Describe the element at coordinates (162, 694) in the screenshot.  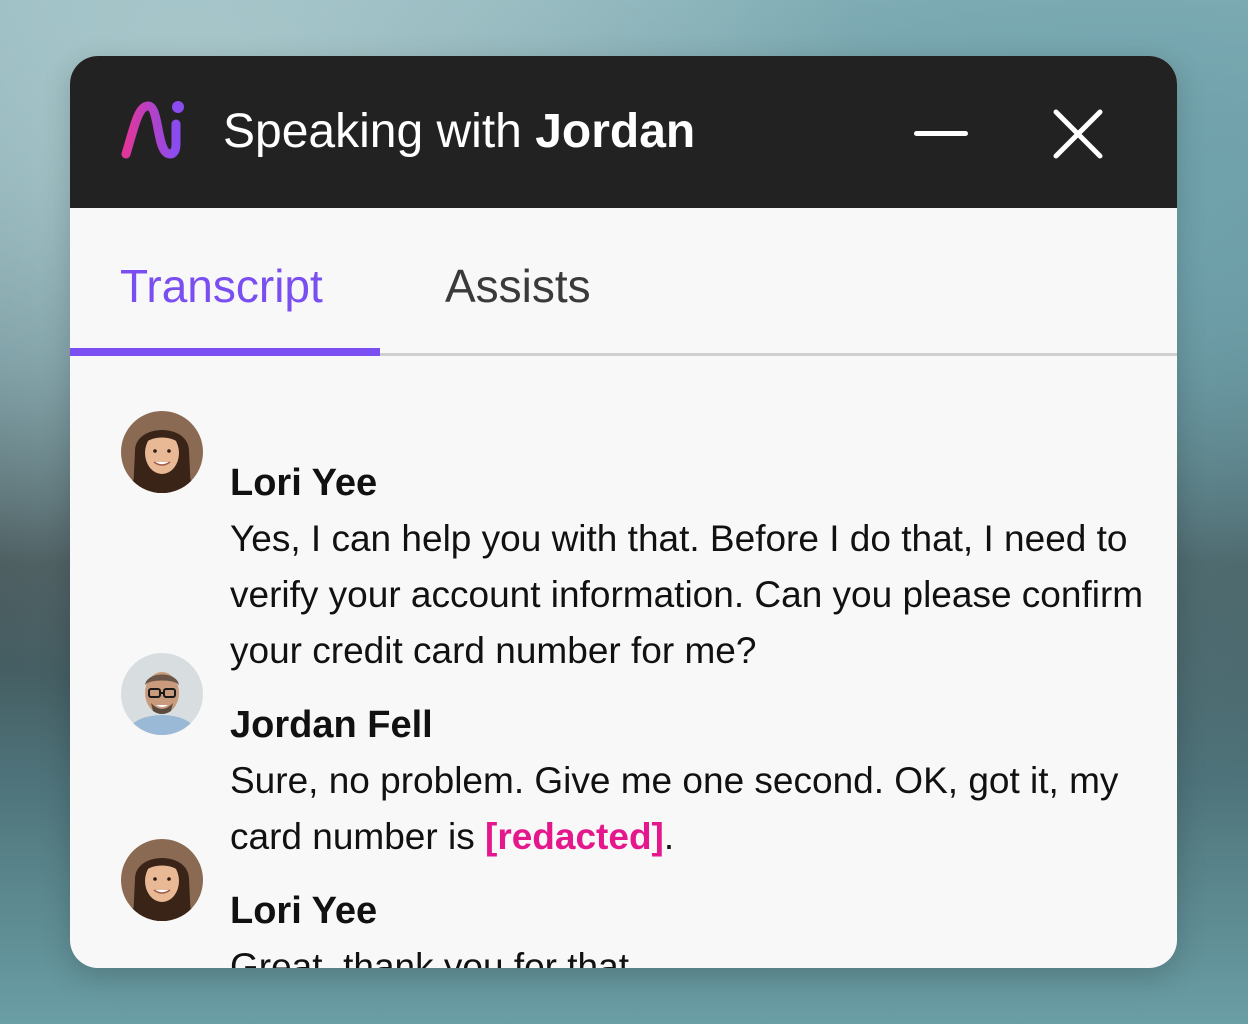
I see `avatar-jordan-fell` at that location.